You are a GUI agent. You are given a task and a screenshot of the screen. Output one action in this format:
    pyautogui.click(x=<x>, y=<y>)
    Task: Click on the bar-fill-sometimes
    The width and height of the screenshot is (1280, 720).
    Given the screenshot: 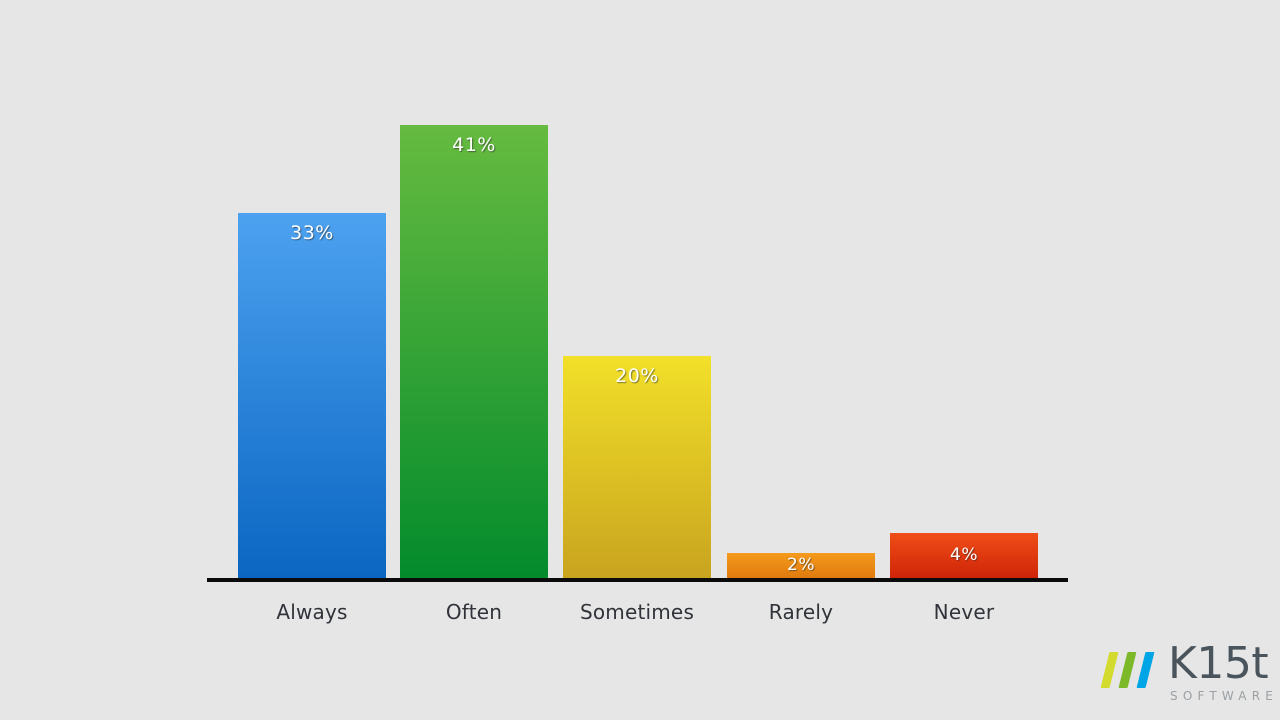 What is the action you would take?
    pyautogui.click(x=637, y=467)
    